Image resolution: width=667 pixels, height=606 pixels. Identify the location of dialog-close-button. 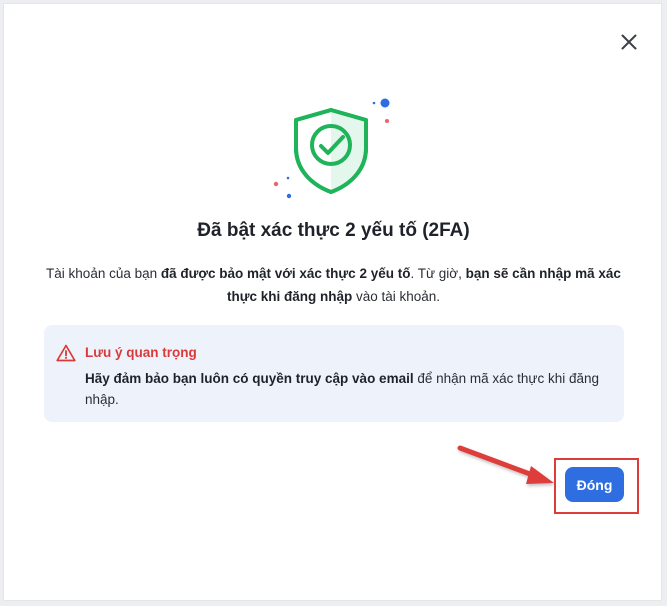
(629, 42).